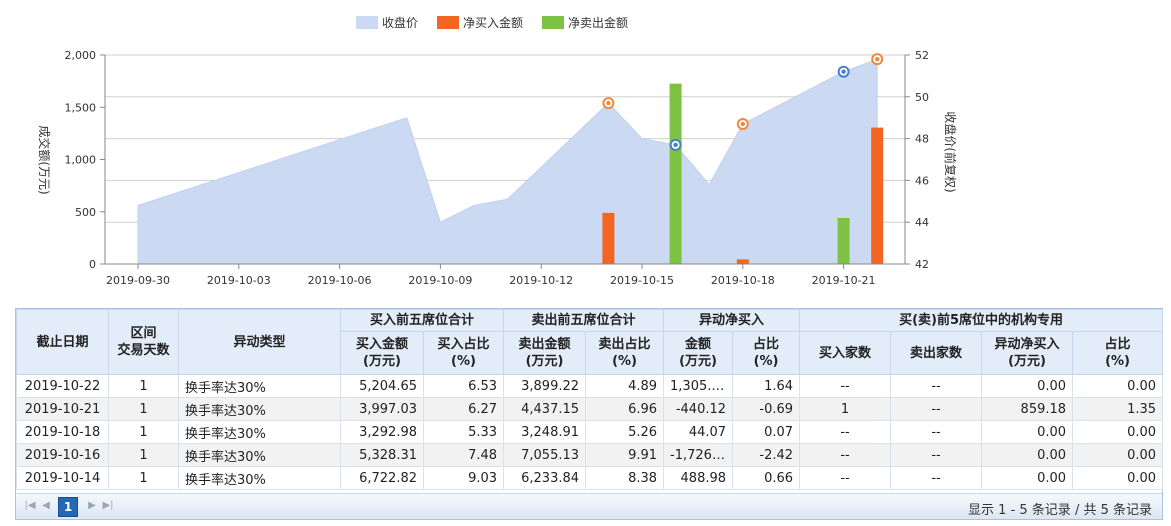 The image size is (1171, 526). Describe the element at coordinates (463, 478) in the screenshot. I see `cell-buy-pct: 9.03` at that location.